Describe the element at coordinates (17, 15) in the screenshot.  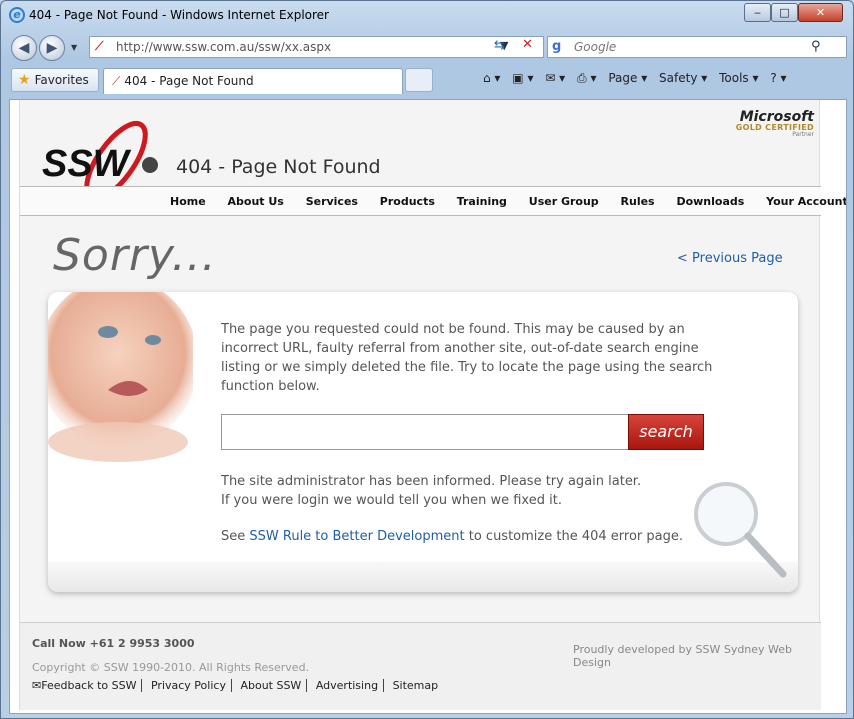
I see `internet-explorer-icon: e` at that location.